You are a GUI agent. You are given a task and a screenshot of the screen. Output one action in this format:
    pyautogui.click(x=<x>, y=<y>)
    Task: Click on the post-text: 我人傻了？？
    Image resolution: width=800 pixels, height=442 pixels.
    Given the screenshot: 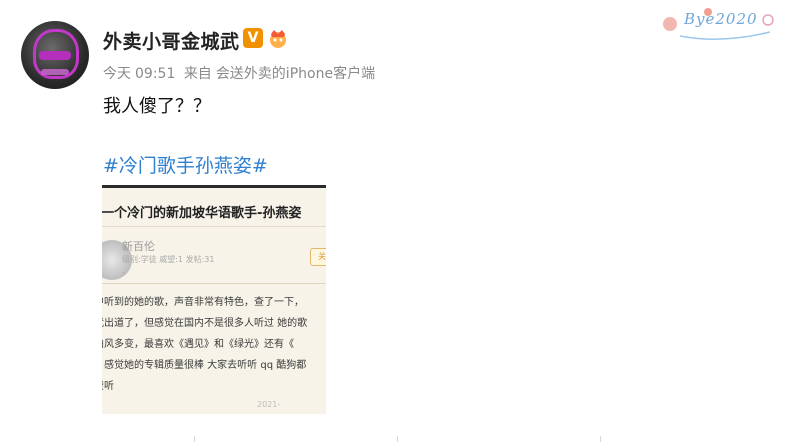 What is the action you would take?
    pyautogui.click(x=157, y=106)
    